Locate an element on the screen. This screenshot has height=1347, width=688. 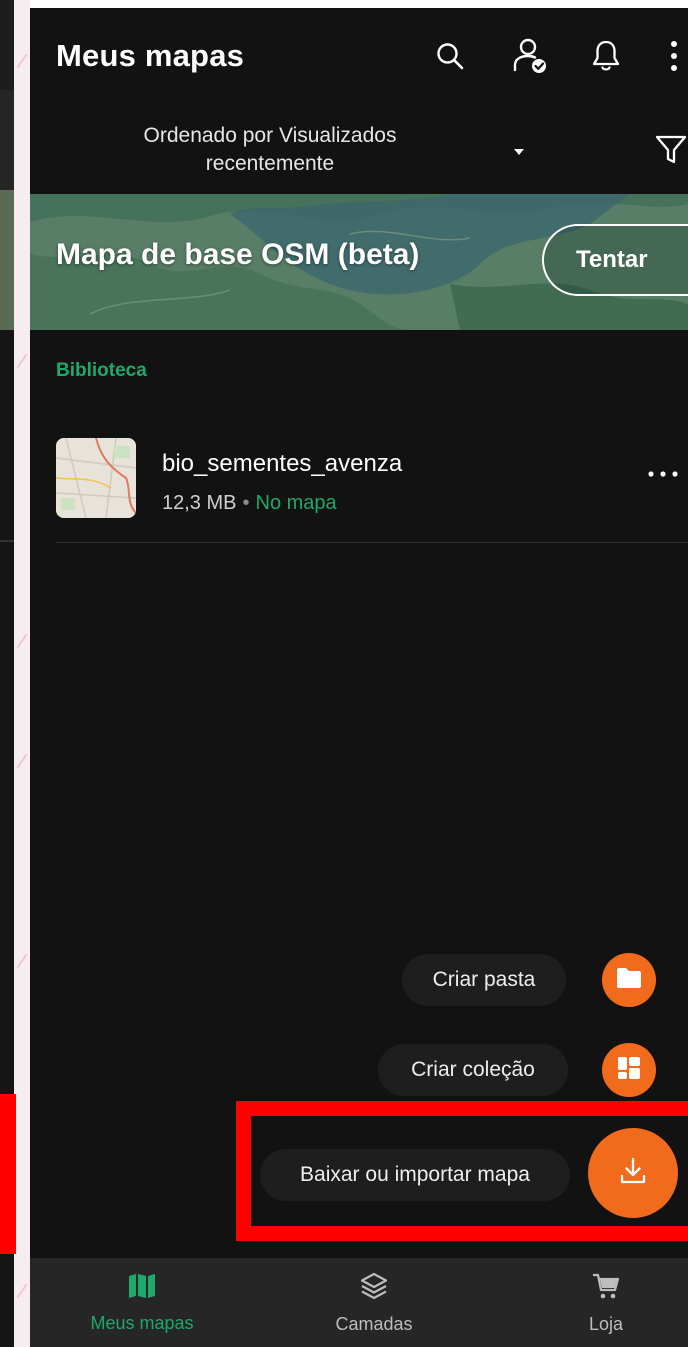
library-section-label: Biblioteca is located at coordinates (101, 370).